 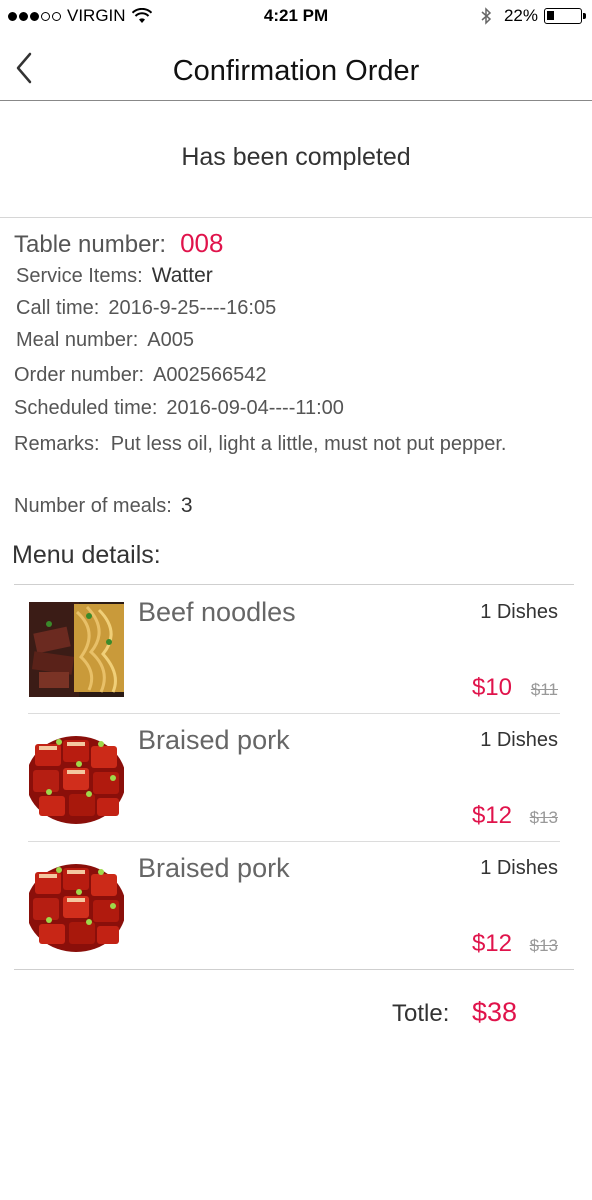 I want to click on remarks-label: Remarks:, so click(x=57, y=444).